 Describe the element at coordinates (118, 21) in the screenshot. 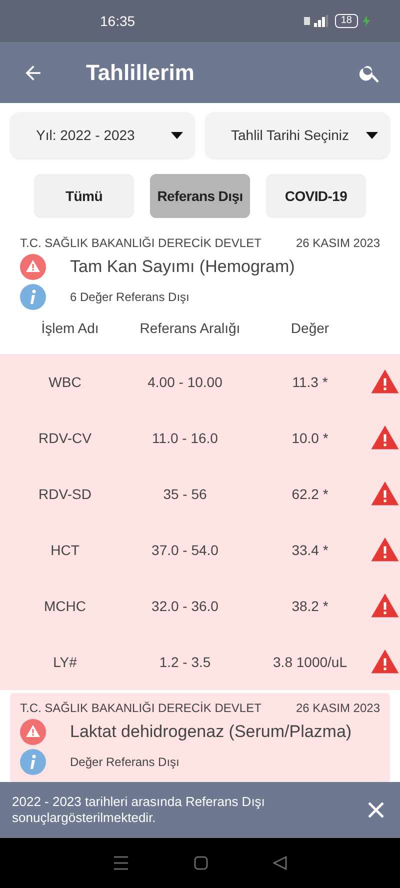

I see `status-time: 16:35` at that location.